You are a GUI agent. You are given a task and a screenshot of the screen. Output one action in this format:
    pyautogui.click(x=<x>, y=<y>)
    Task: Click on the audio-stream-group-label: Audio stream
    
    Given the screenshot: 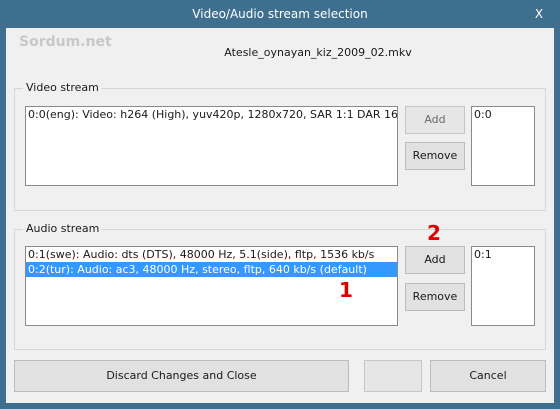 What is the action you would take?
    pyautogui.click(x=63, y=228)
    